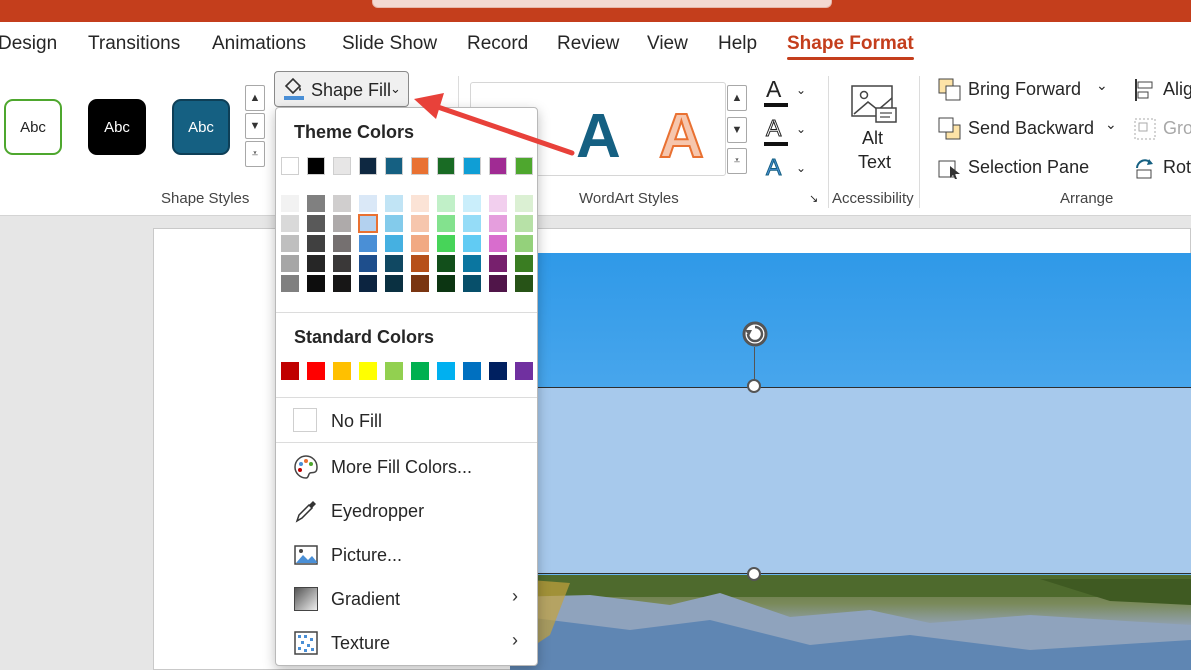 The width and height of the screenshot is (1191, 670). I want to click on shape-style-black: Abc, so click(117, 127).